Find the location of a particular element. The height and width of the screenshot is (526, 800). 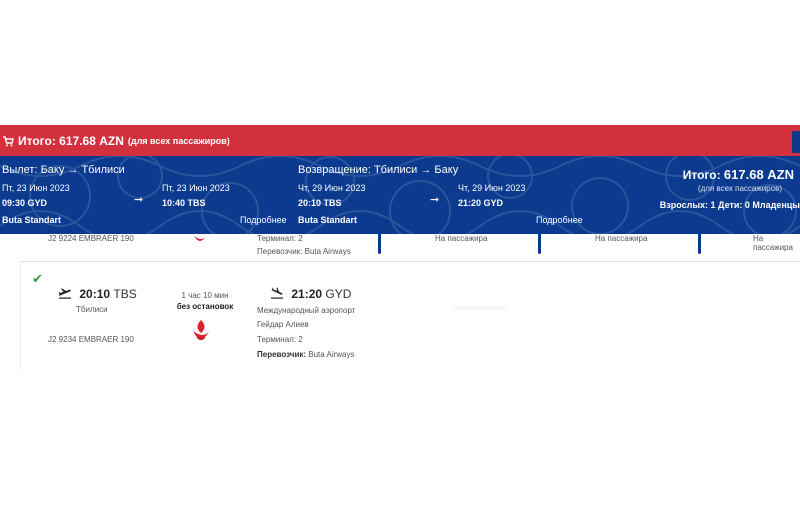

fare-per-passenger-1: На пассажира is located at coordinates (461, 238).